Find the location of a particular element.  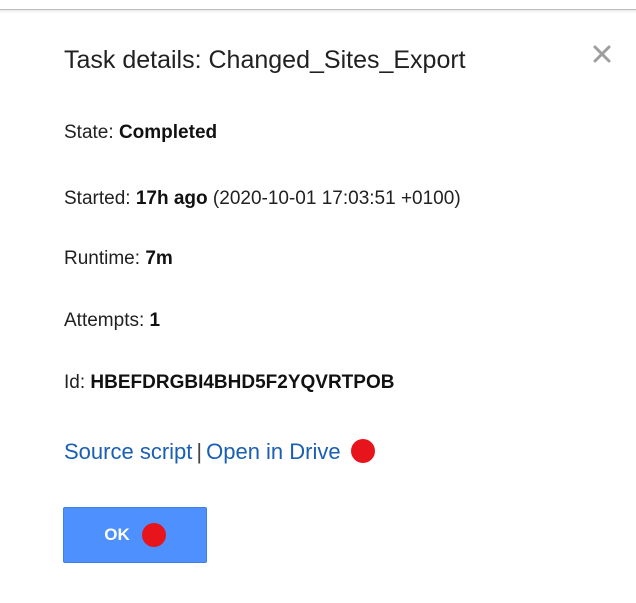

links-row: Source script | Open in Drive is located at coordinates (219, 452).